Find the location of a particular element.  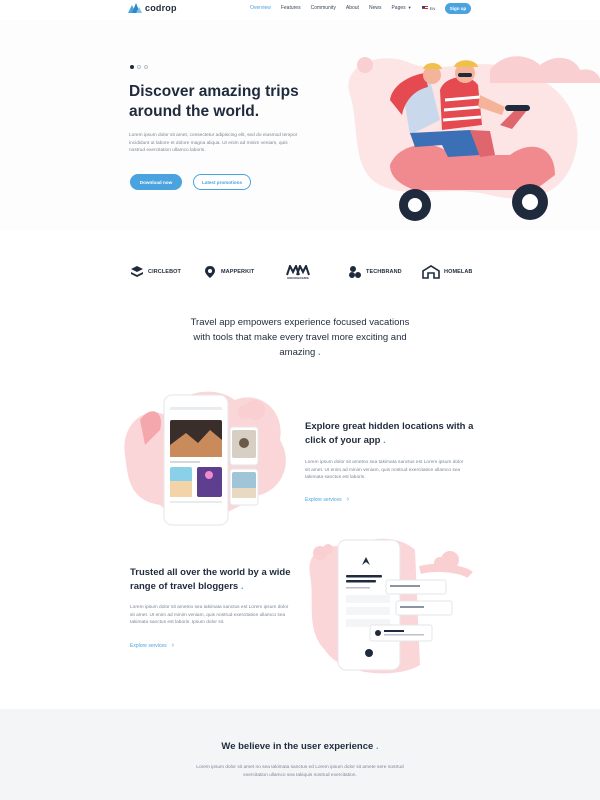

feature1-explore-link: Explore services › is located at coordinates (327, 499).